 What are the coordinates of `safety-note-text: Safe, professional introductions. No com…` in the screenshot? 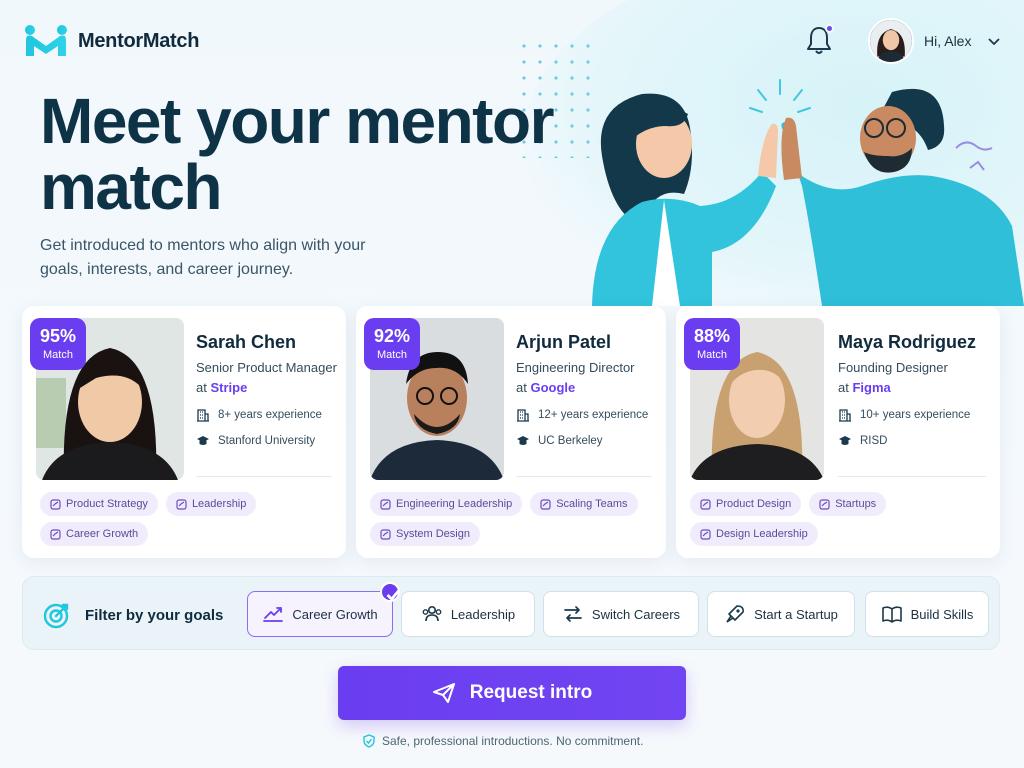 It's located at (513, 741).